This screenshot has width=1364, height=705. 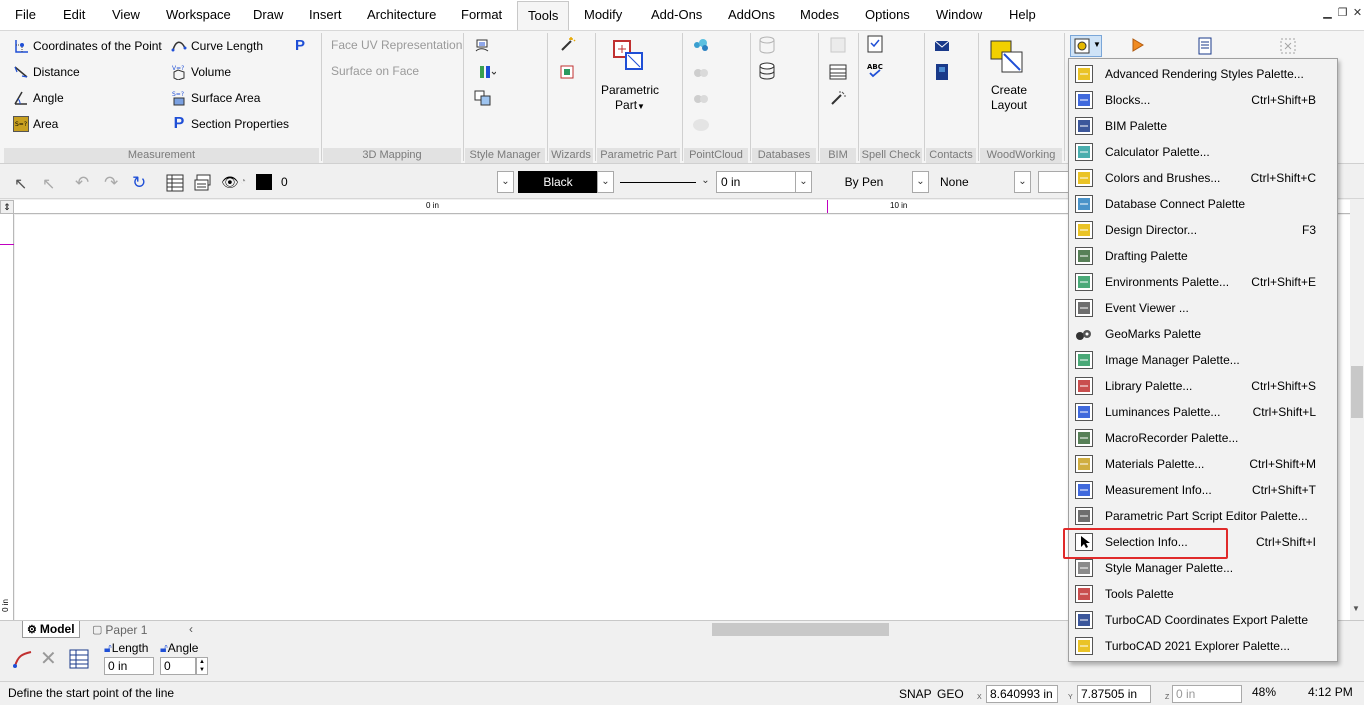 I want to click on menu-modify: Modify, so click(x=603, y=14).